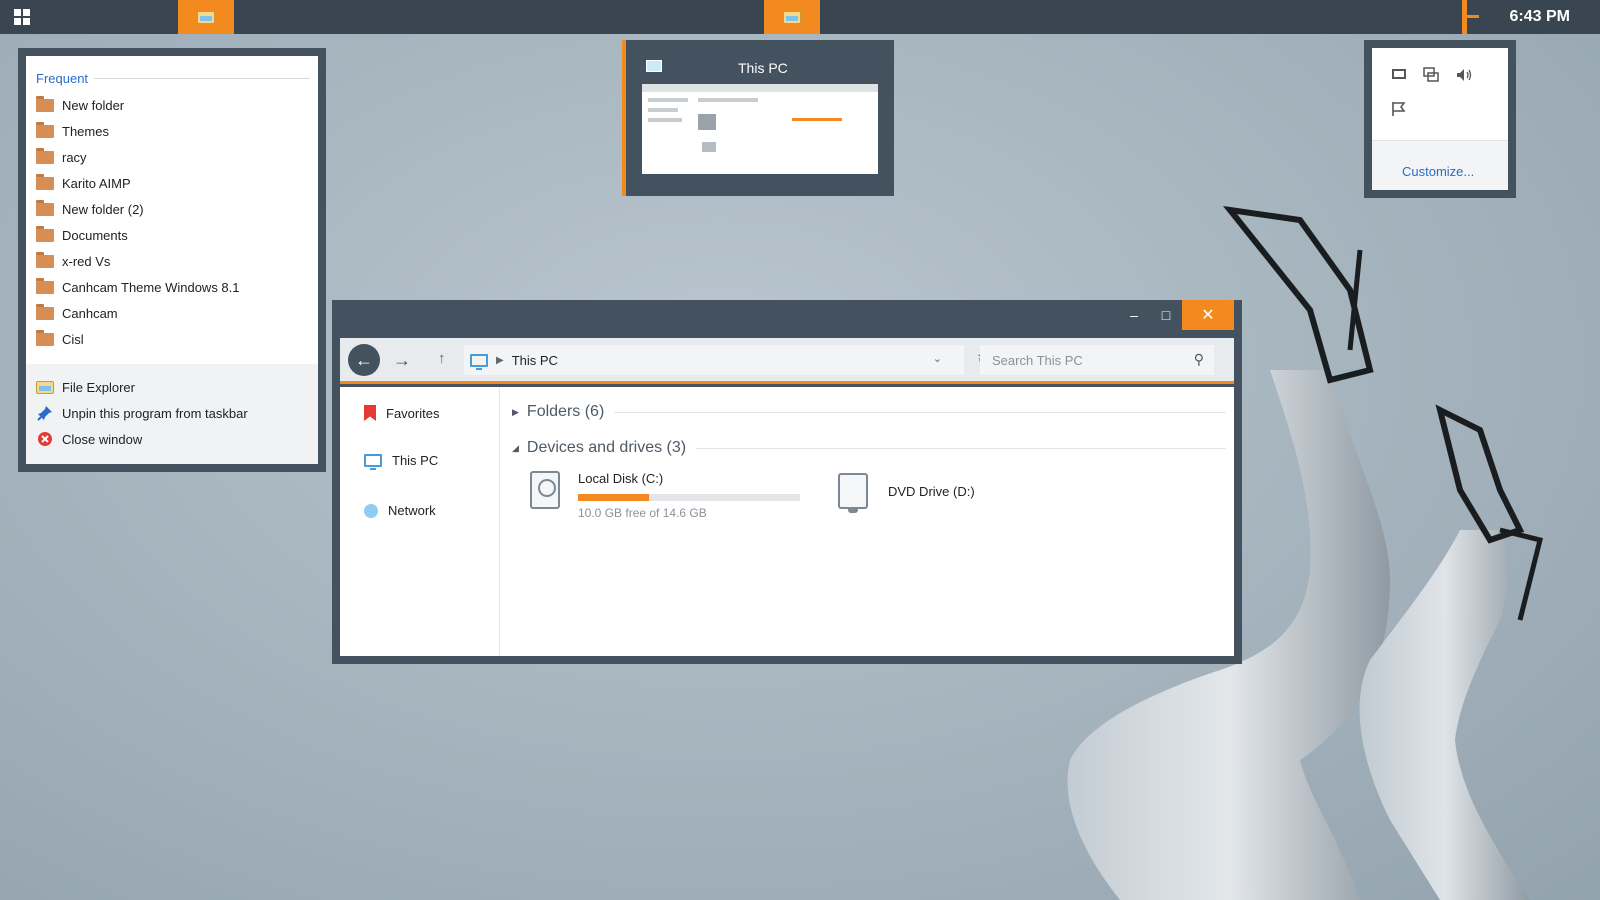  I want to click on jump-list-item: New folder (2), so click(174, 209).